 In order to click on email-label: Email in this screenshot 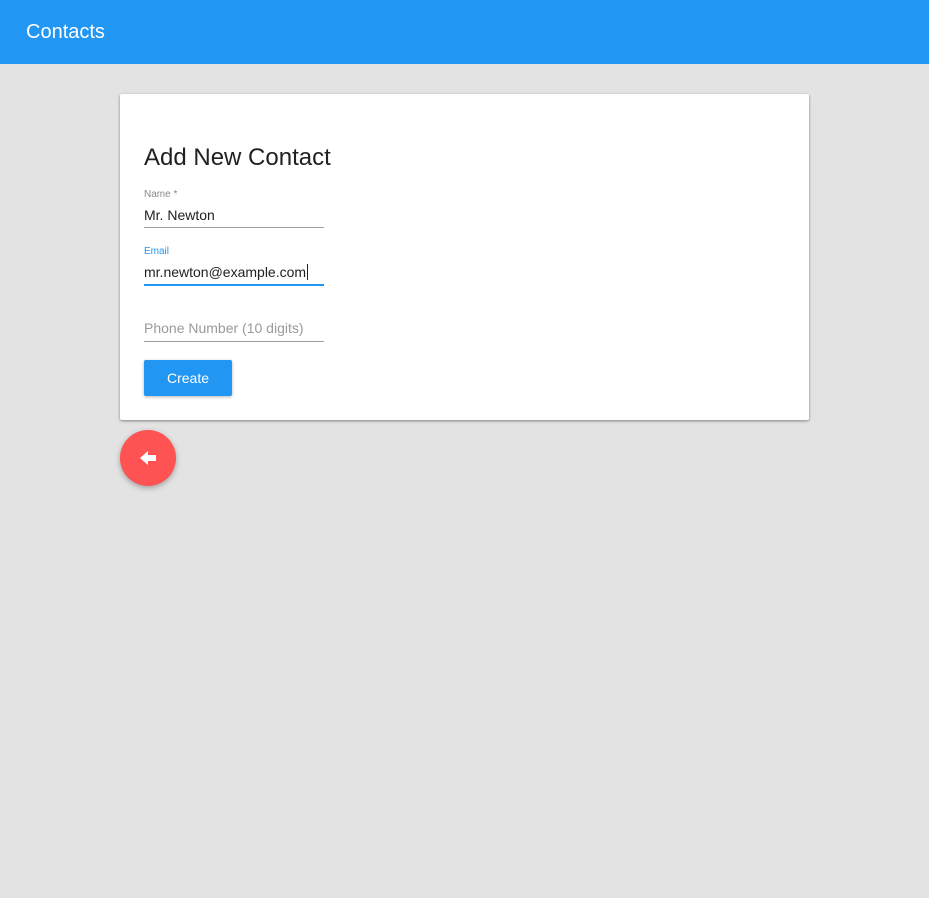, I will do `click(157, 251)`.